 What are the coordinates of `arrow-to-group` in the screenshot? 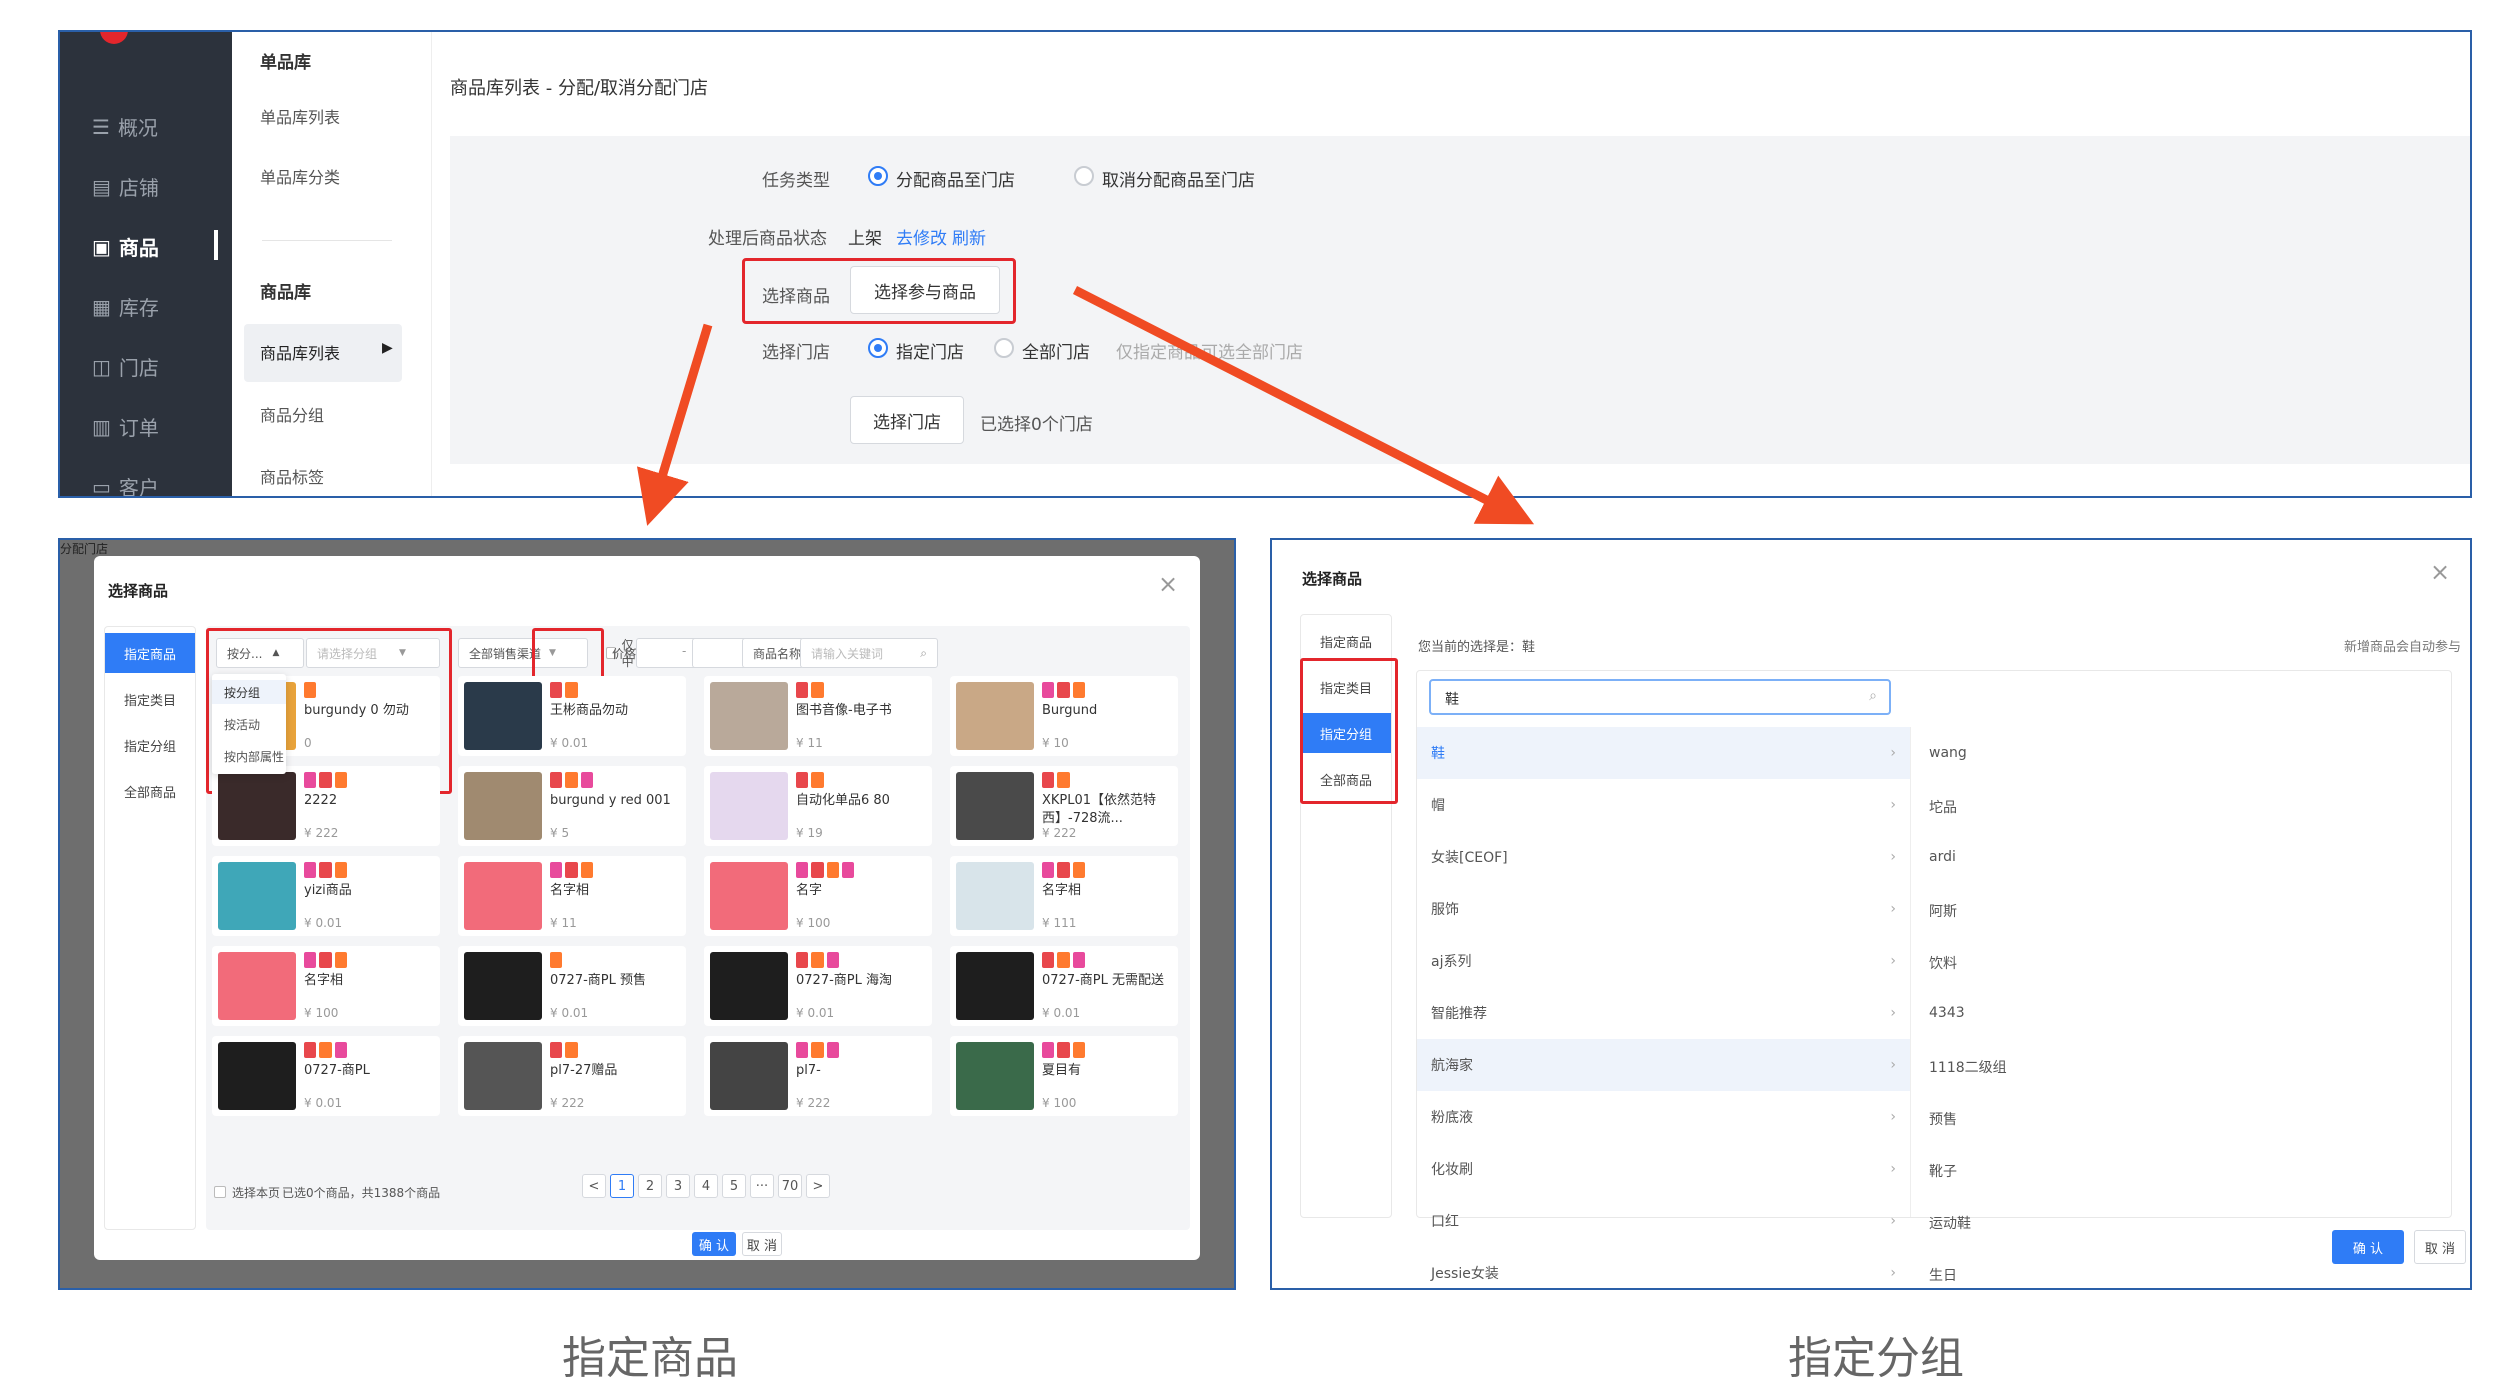 It's located at (1303, 405).